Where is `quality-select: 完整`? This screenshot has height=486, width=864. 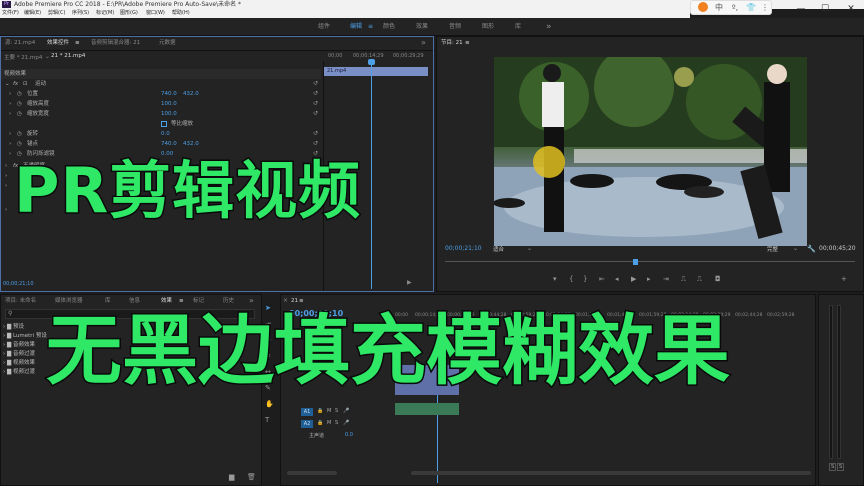
quality-select: 完整 is located at coordinates (772, 249).